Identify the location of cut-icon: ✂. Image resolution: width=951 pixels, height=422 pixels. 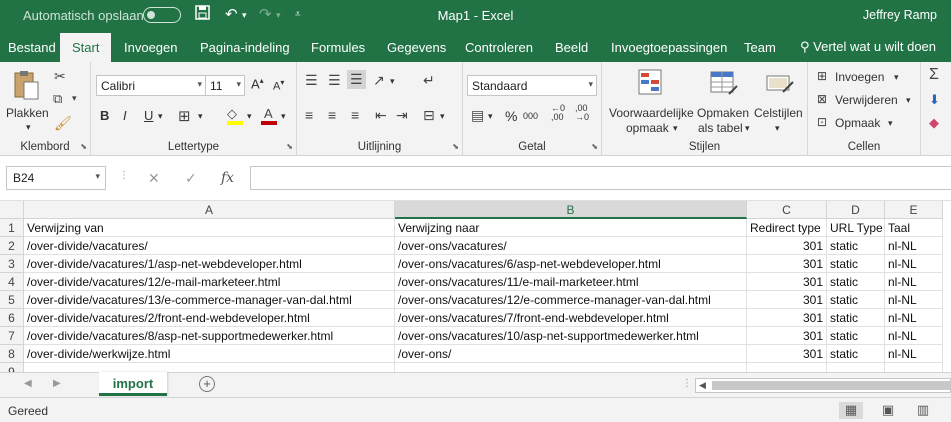
(60, 76).